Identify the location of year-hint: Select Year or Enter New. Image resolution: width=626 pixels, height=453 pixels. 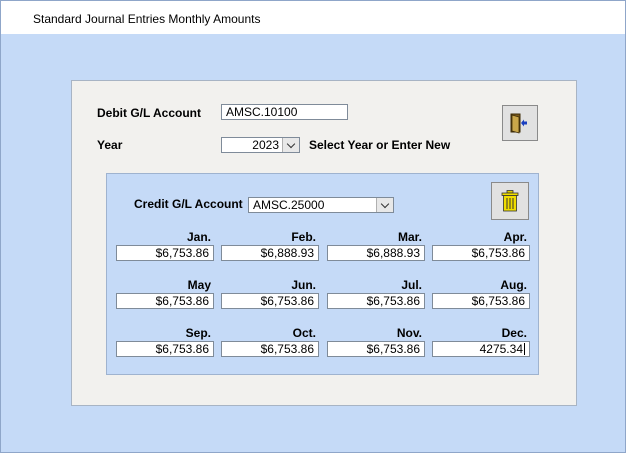
(380, 145).